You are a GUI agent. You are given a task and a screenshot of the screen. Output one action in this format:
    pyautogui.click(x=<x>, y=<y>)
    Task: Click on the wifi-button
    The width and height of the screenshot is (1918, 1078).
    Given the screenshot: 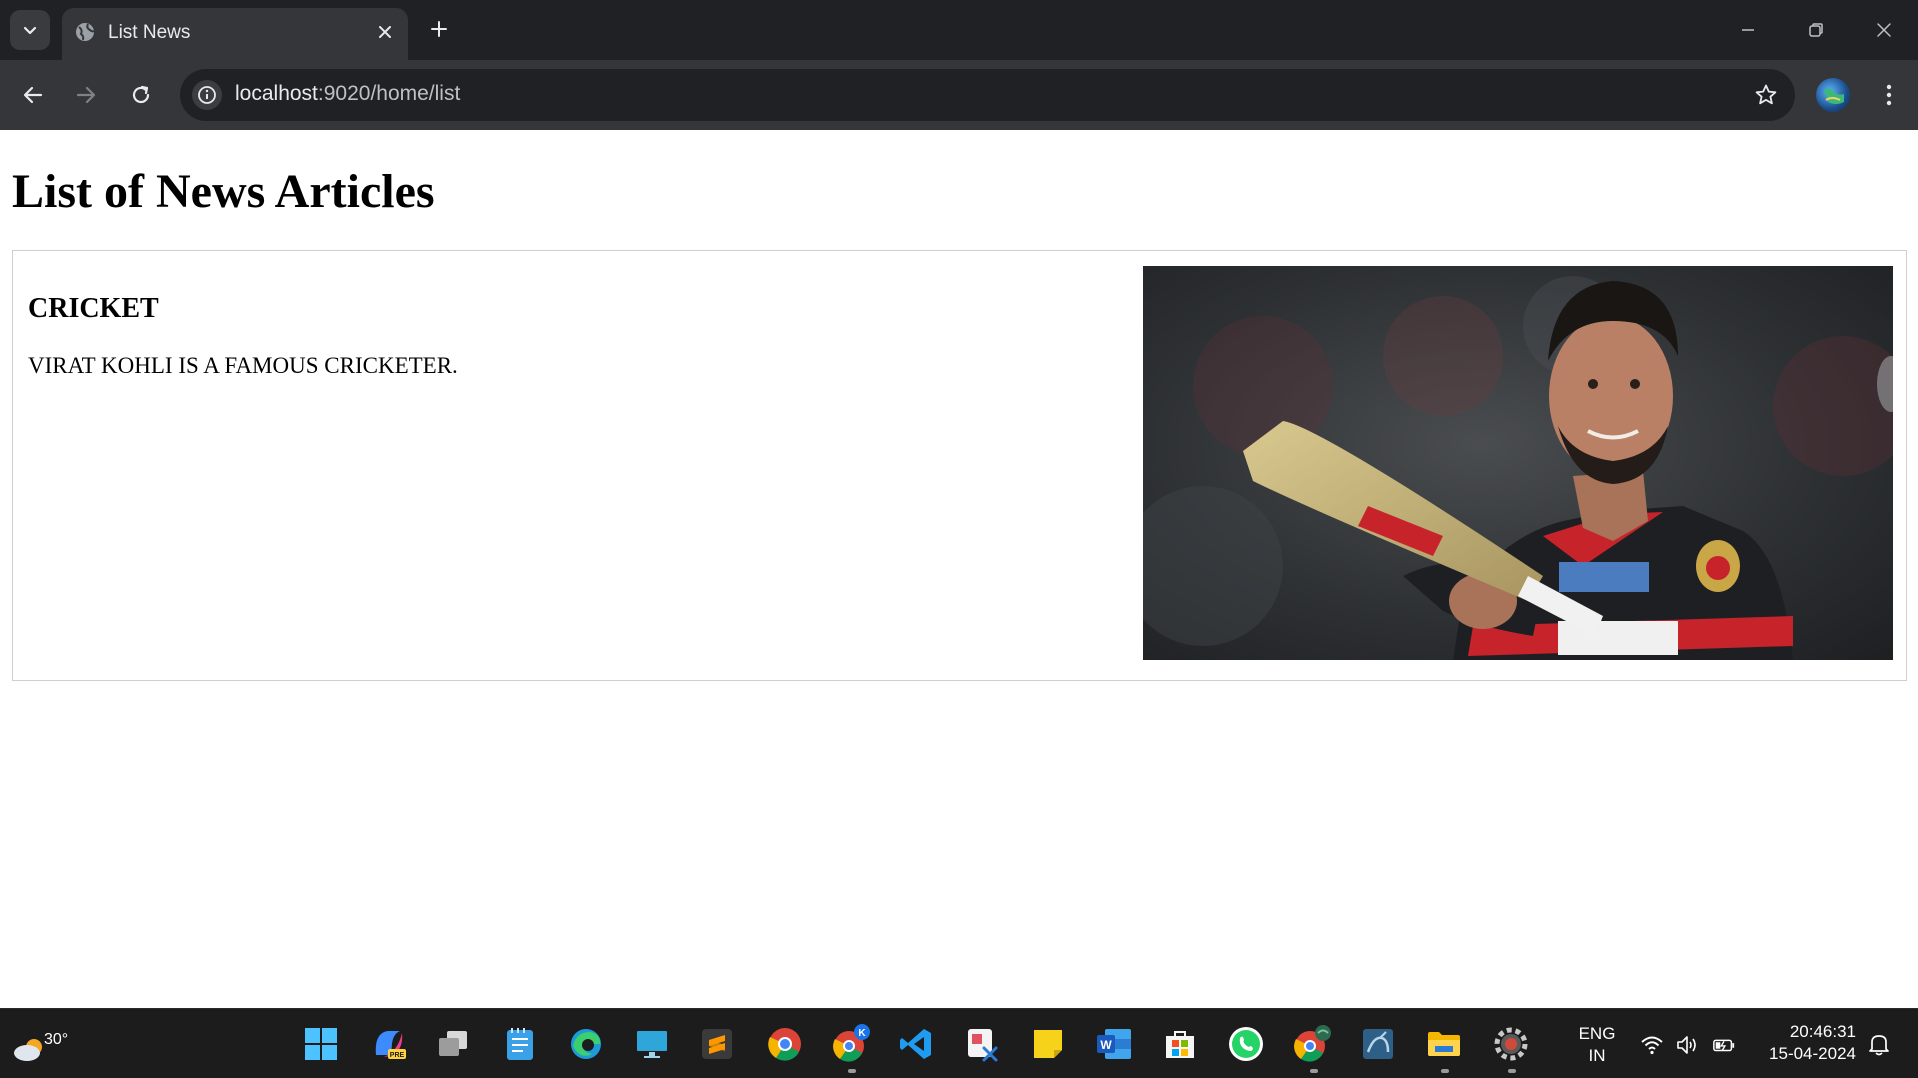 What is the action you would take?
    pyautogui.click(x=1652, y=1045)
    